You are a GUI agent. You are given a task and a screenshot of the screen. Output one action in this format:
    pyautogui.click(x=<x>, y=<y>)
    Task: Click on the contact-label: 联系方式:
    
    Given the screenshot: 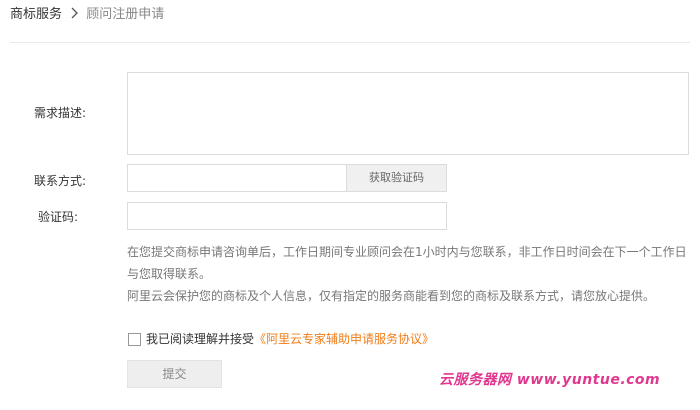 What is the action you would take?
    pyautogui.click(x=59, y=181)
    